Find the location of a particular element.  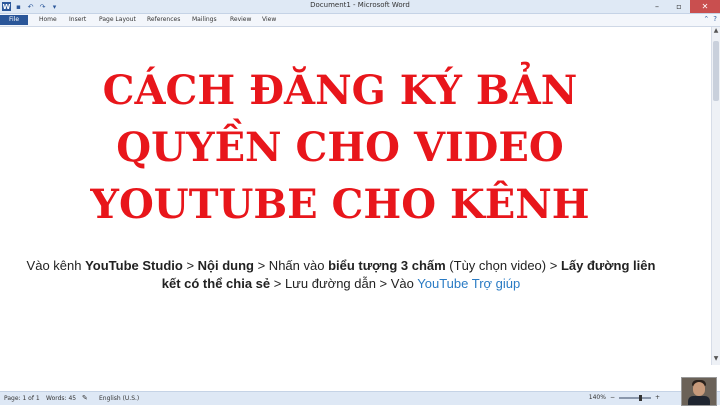

tab-insert: Insert is located at coordinates (77, 20).